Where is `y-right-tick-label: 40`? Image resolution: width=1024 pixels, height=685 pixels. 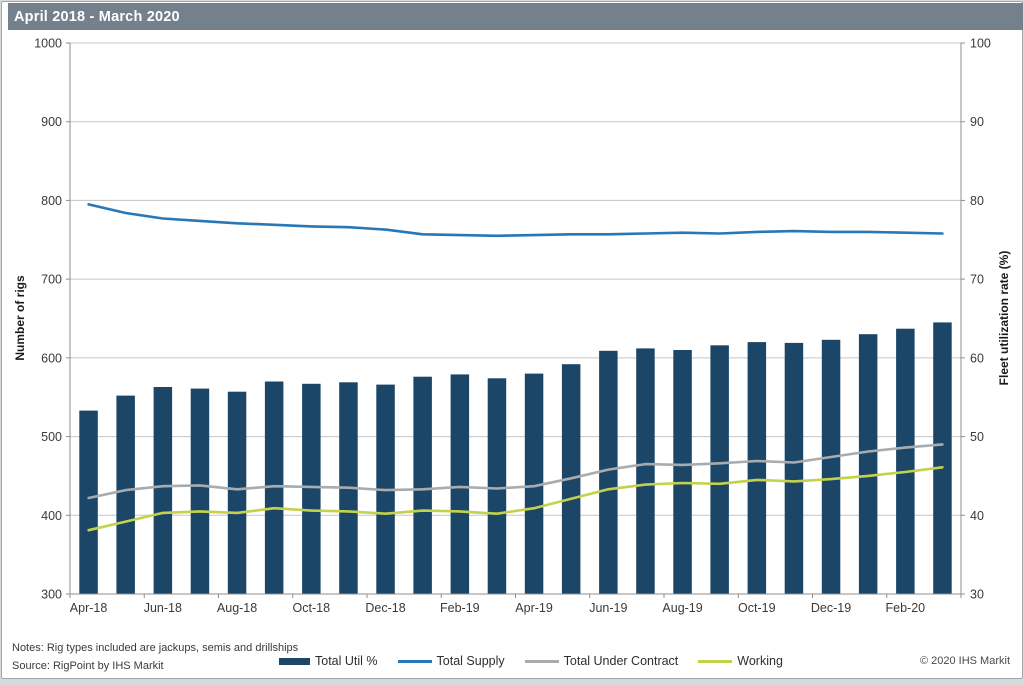
y-right-tick-label: 40 is located at coordinates (977, 516).